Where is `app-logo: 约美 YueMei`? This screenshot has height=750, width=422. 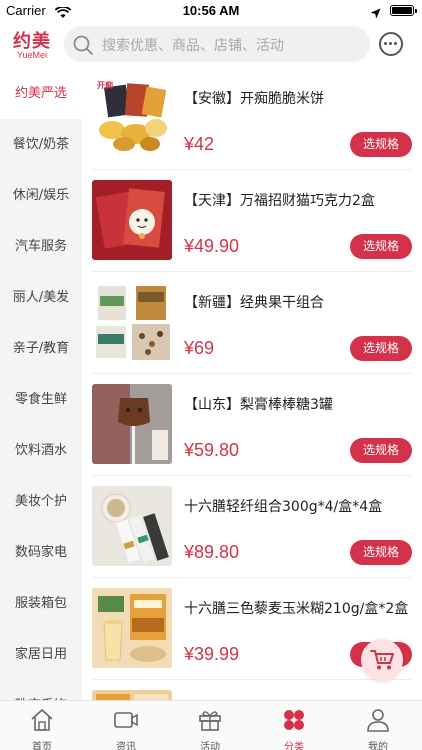 app-logo: 约美 YueMei is located at coordinates (32, 46).